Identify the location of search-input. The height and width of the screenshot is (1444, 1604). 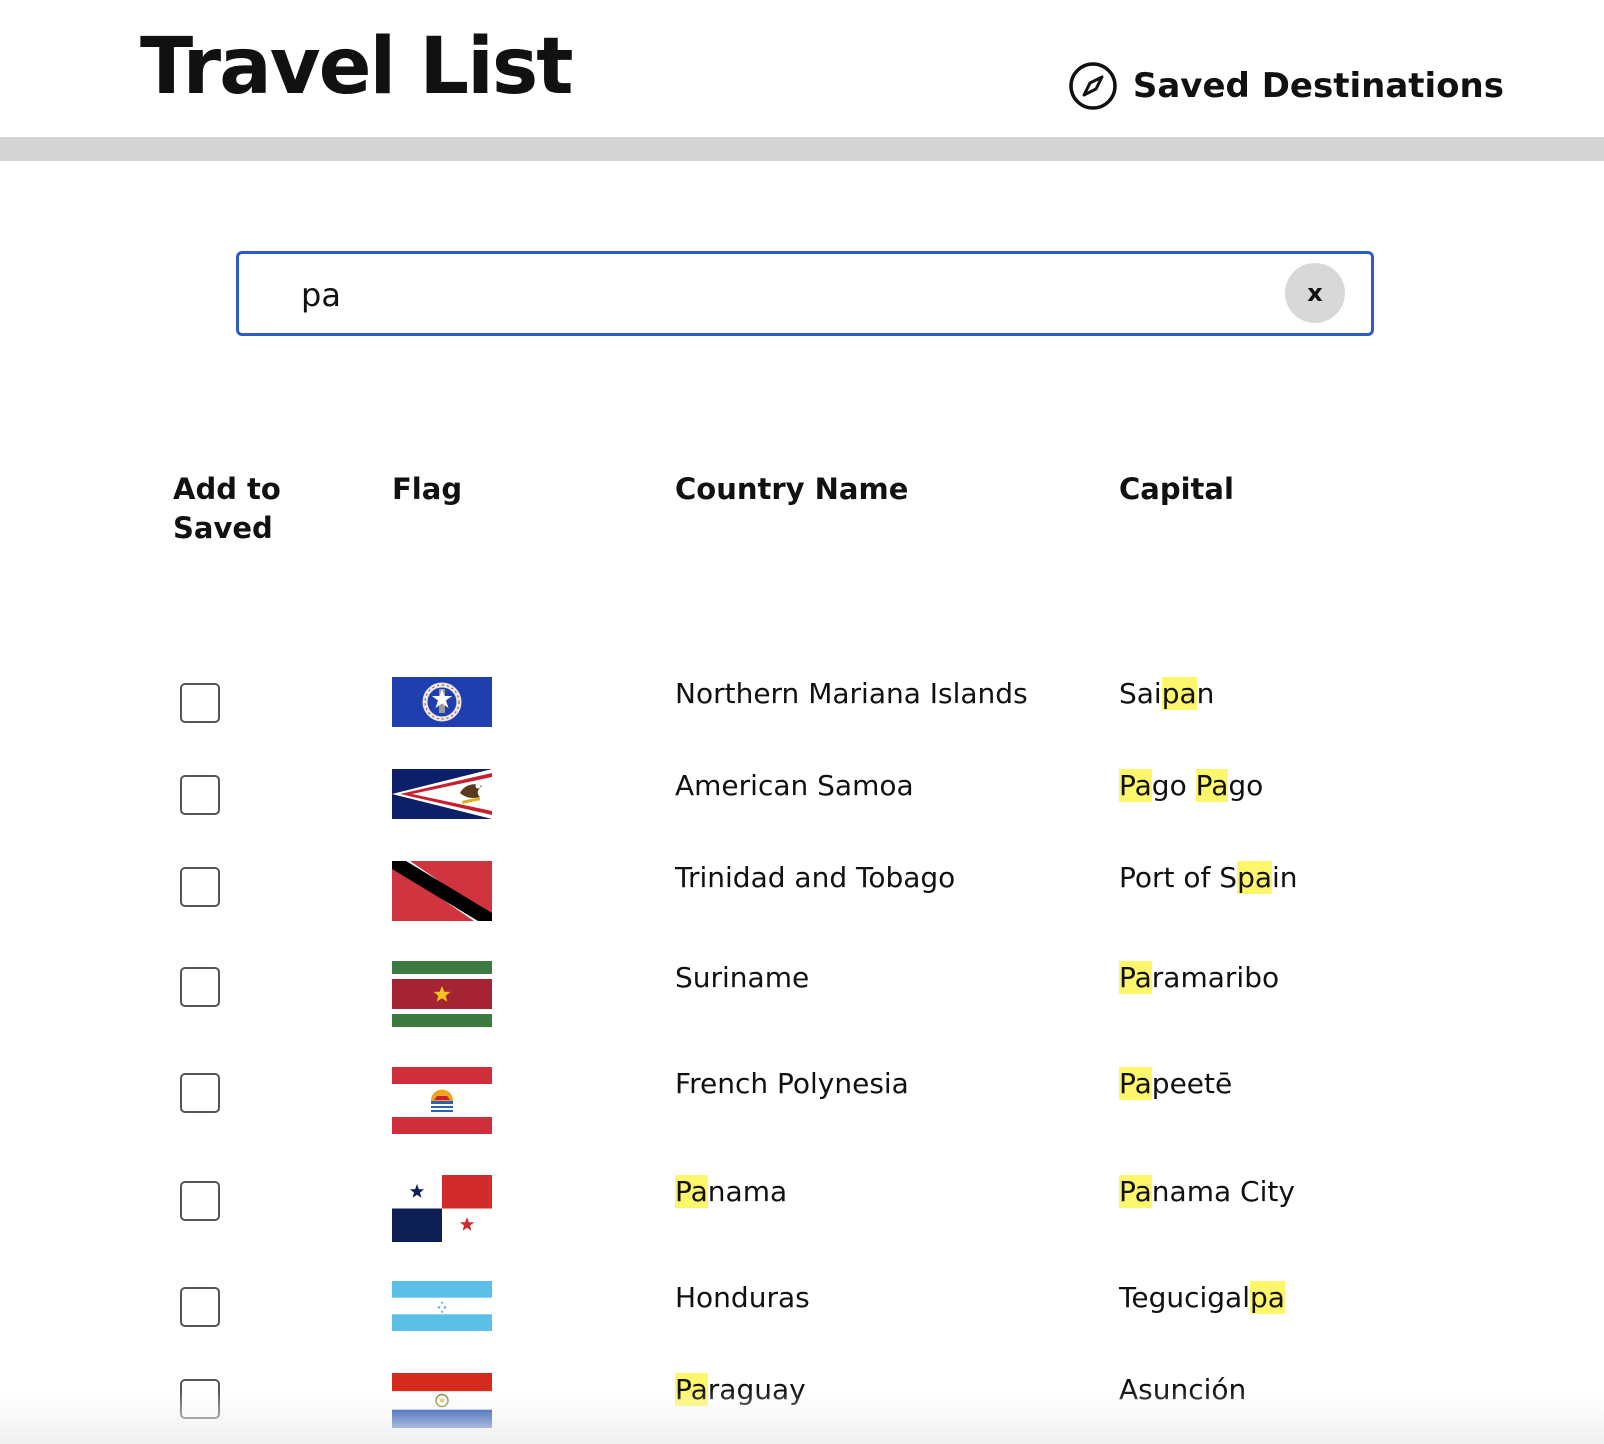
(791, 294).